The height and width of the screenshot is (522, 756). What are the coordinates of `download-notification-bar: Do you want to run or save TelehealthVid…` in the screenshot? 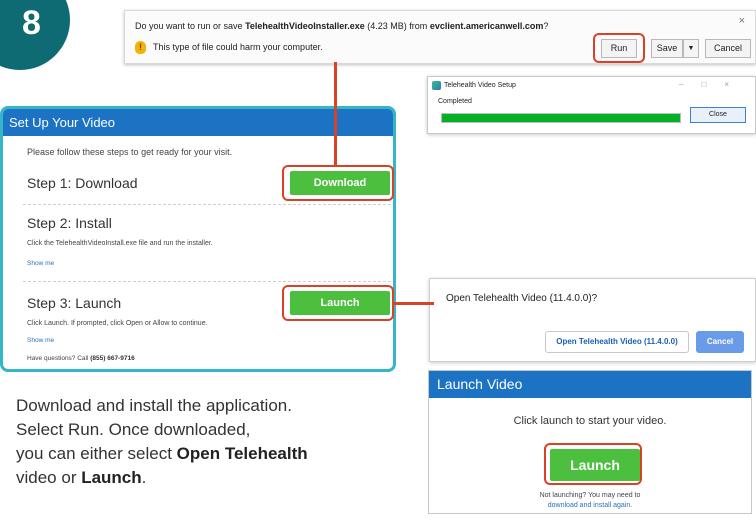 It's located at (440, 37).